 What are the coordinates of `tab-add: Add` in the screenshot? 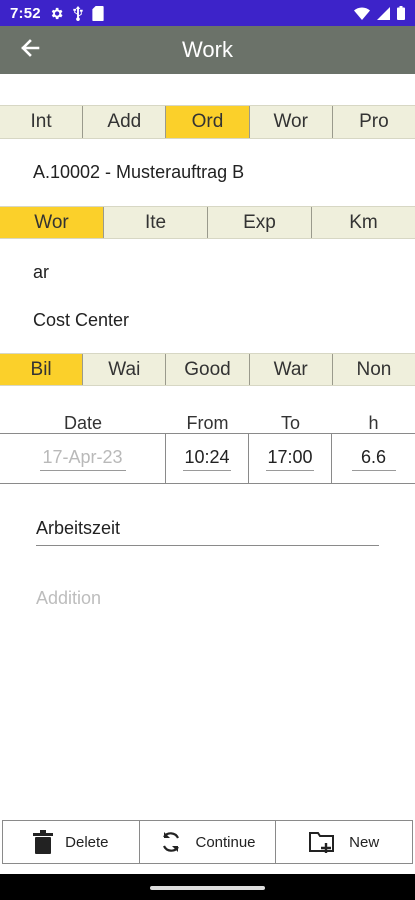 It's located at (125, 122).